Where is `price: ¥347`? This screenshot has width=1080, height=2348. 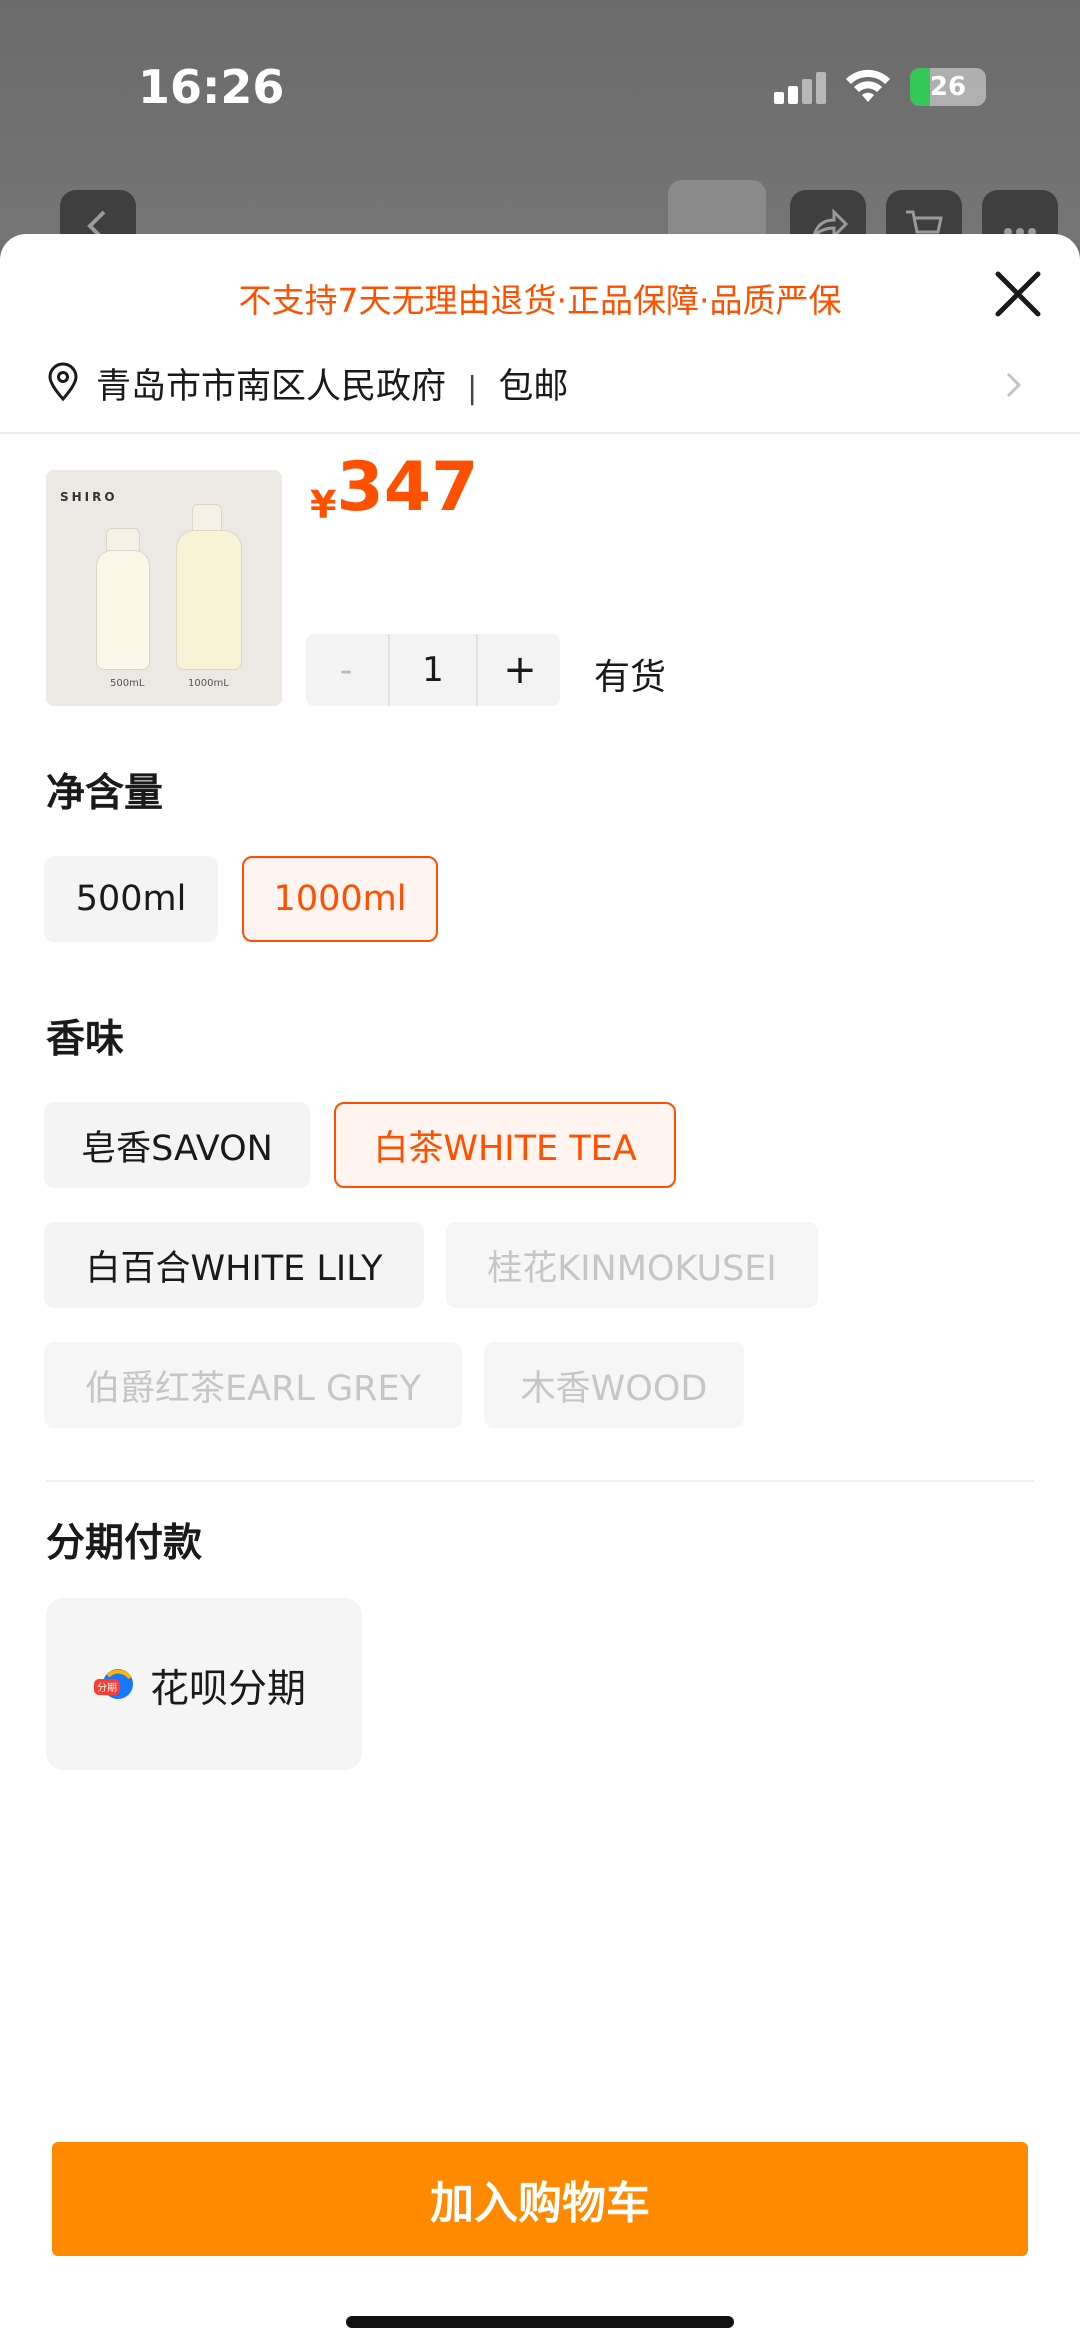
price: ¥347 is located at coordinates (394, 487).